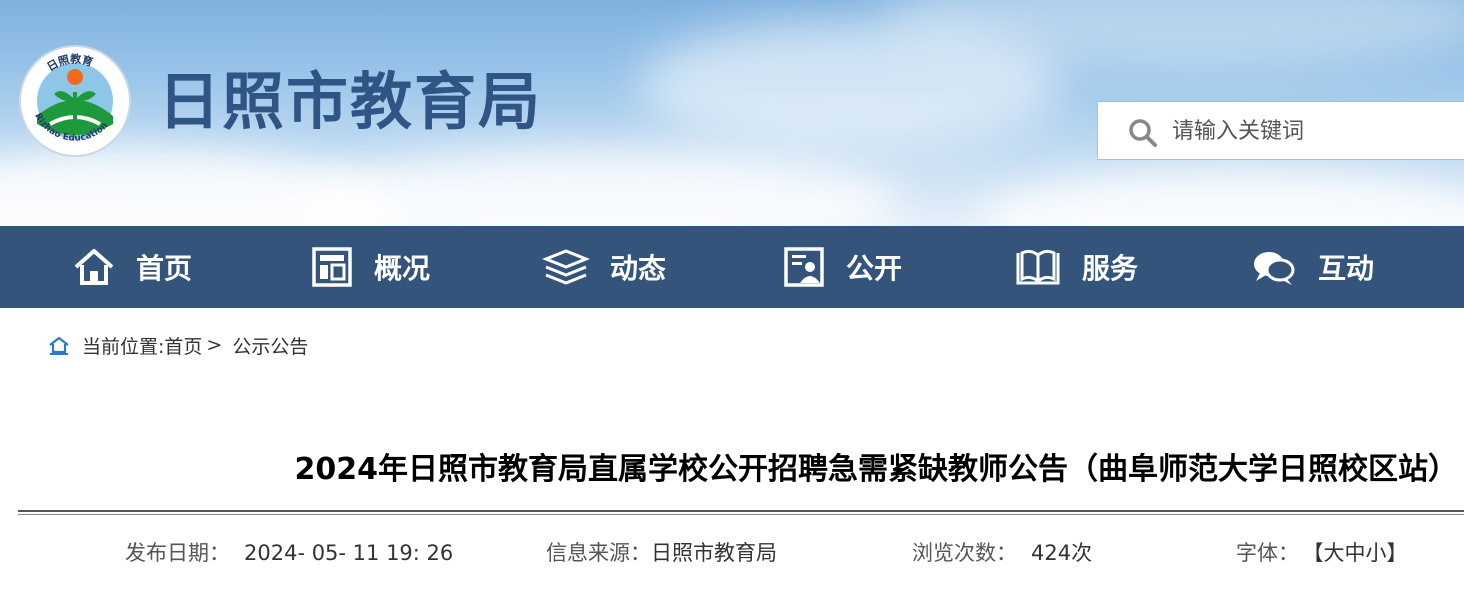  What do you see at coordinates (876, 469) in the screenshot?
I see `article-title: 2024年日照市教育局直属学校公开招聘急需紧缺教师公告（曲阜师范大学日照校区站）` at bounding box center [876, 469].